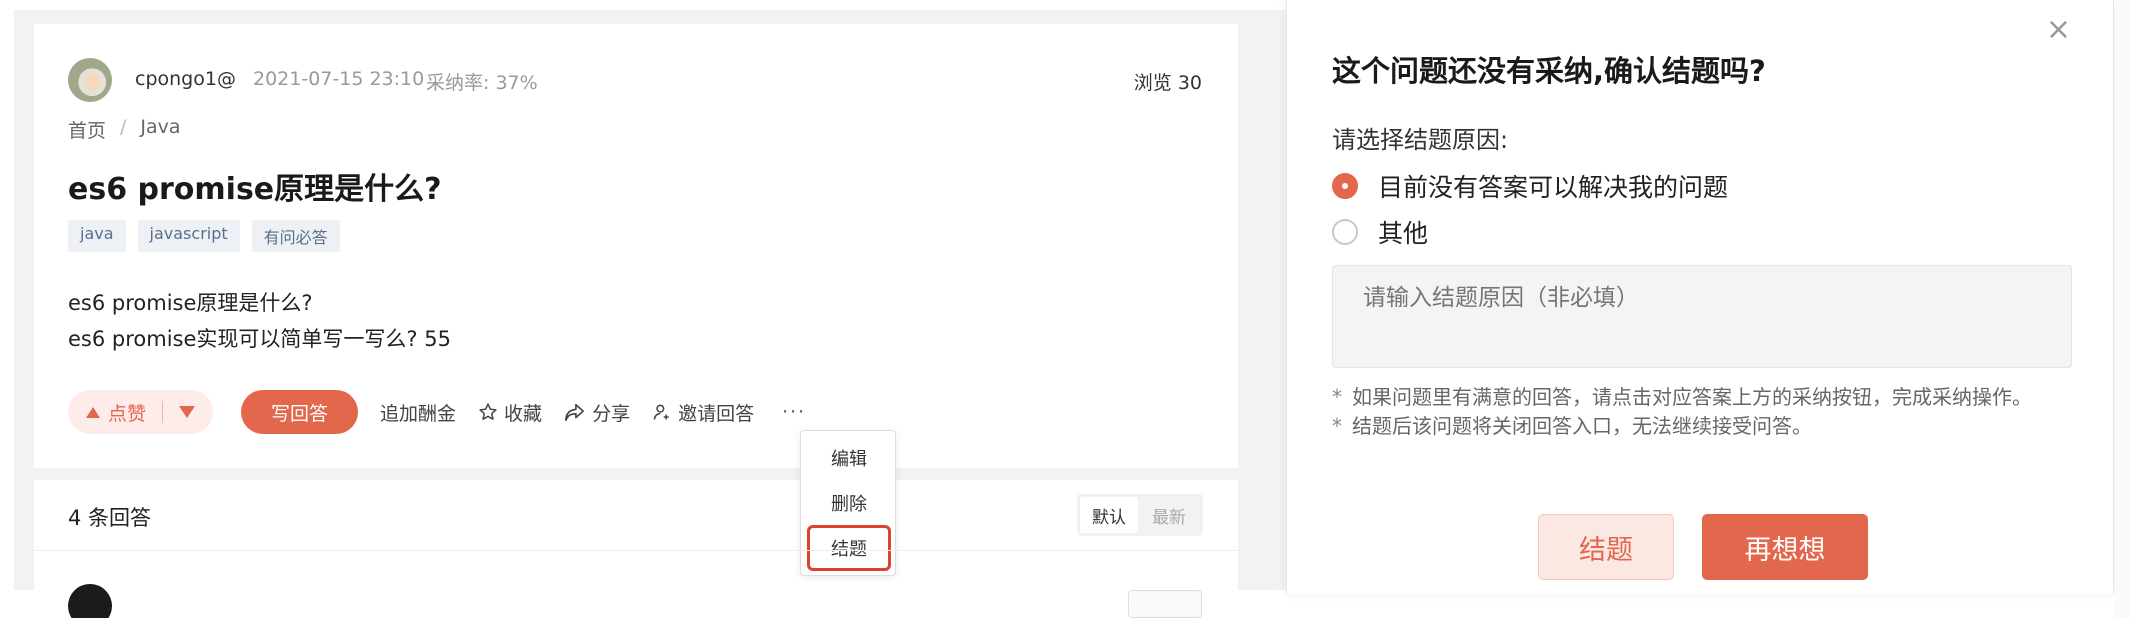 The width and height of the screenshot is (2130, 618). Describe the element at coordinates (97, 236) in the screenshot. I see `tag-java: java` at that location.